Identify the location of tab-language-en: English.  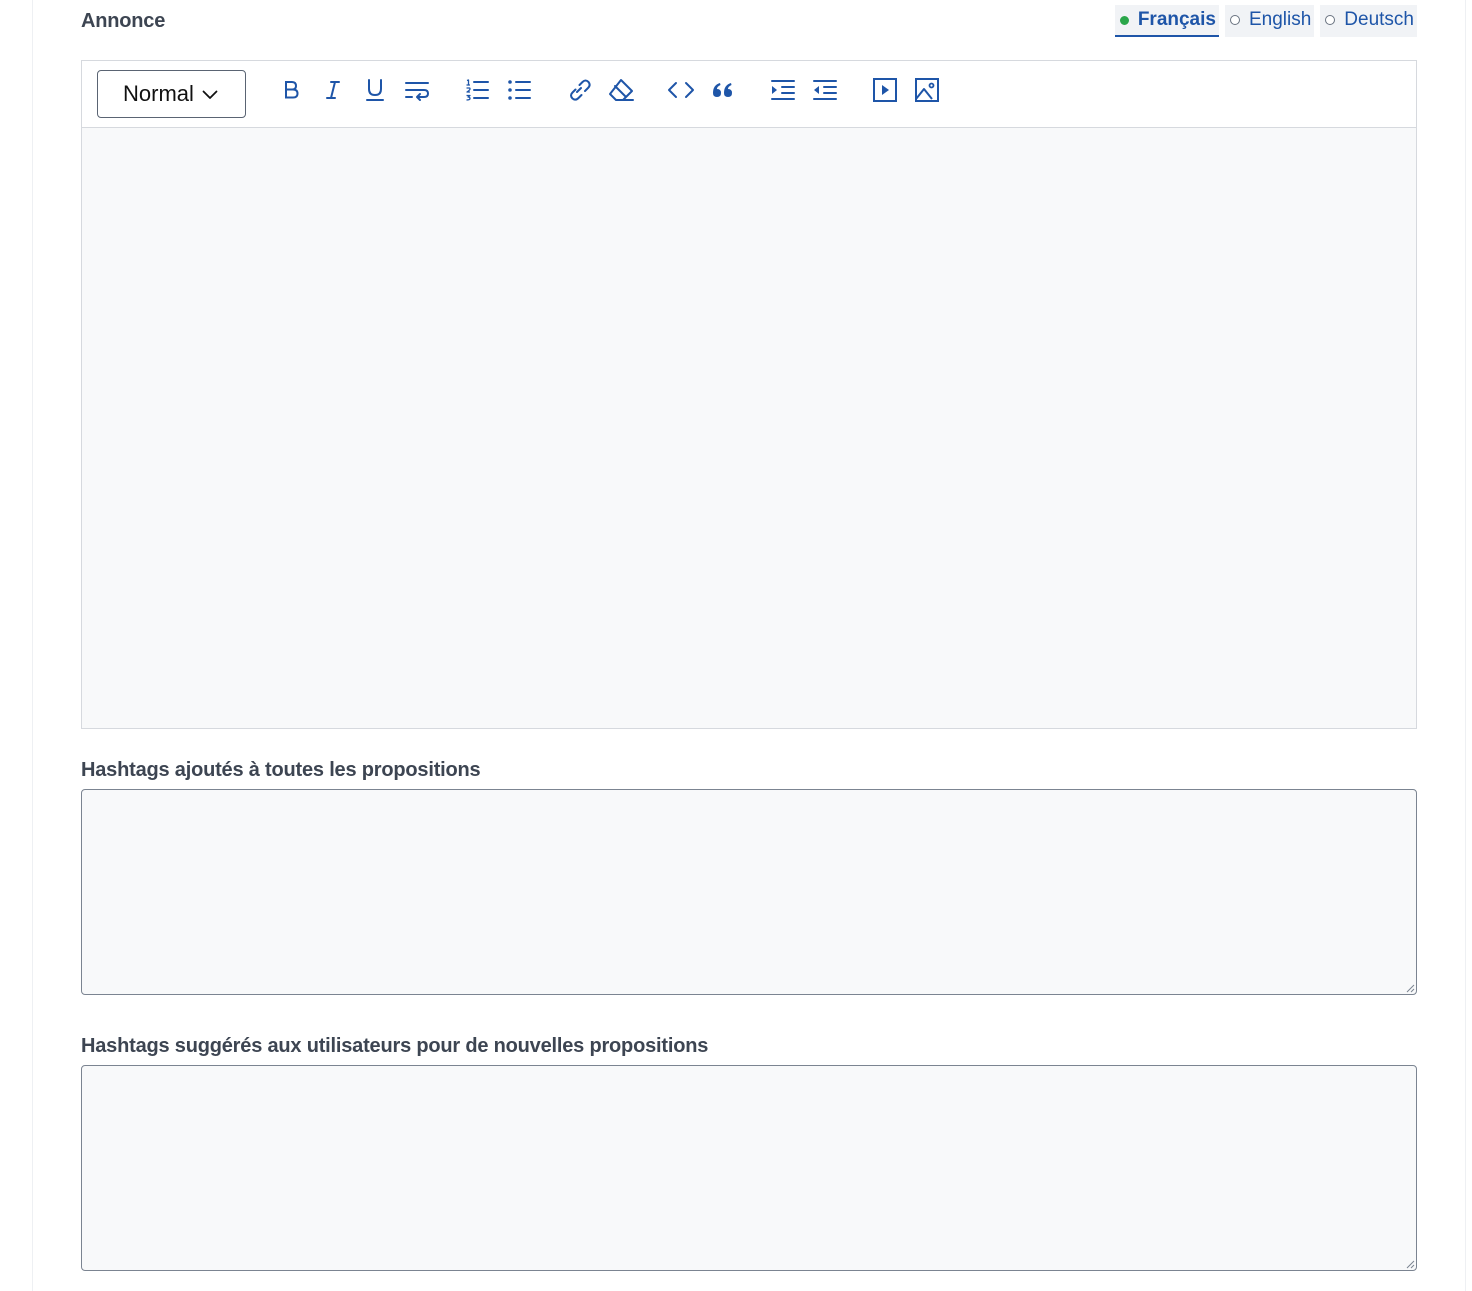
(1269, 21).